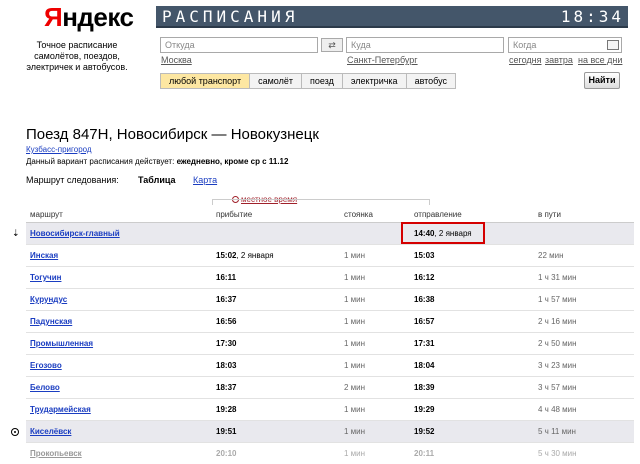 The width and height of the screenshot is (640, 464). Describe the element at coordinates (100, 161) in the screenshot. I see `validity-prefix: Данный вариант расписания действует:` at that location.